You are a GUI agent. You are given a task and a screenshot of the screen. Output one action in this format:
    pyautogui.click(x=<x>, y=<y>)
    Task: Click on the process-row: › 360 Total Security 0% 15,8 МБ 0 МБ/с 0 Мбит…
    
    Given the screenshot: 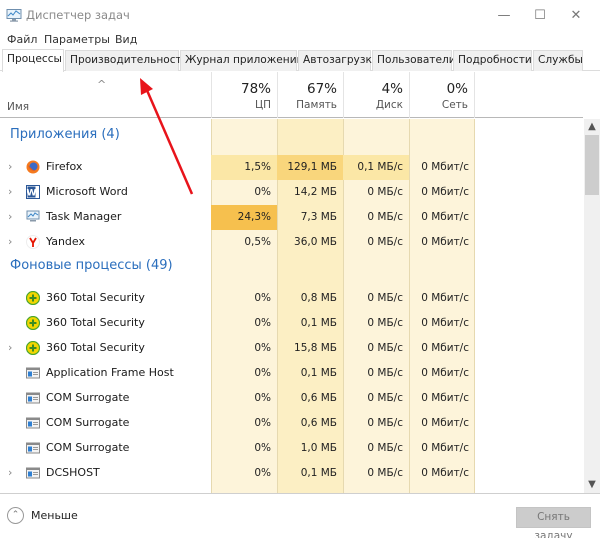 What is the action you would take?
    pyautogui.click(x=291, y=348)
    